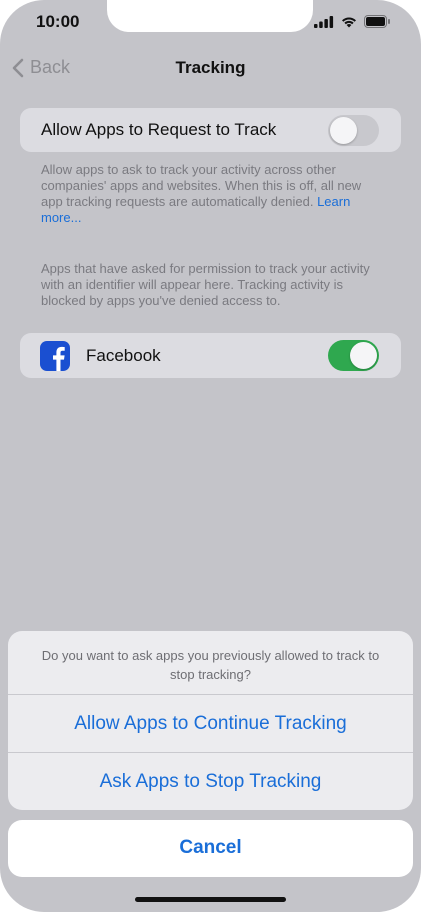 The height and width of the screenshot is (912, 421). What do you see at coordinates (324, 21) in the screenshot?
I see `signal-icon` at bounding box center [324, 21].